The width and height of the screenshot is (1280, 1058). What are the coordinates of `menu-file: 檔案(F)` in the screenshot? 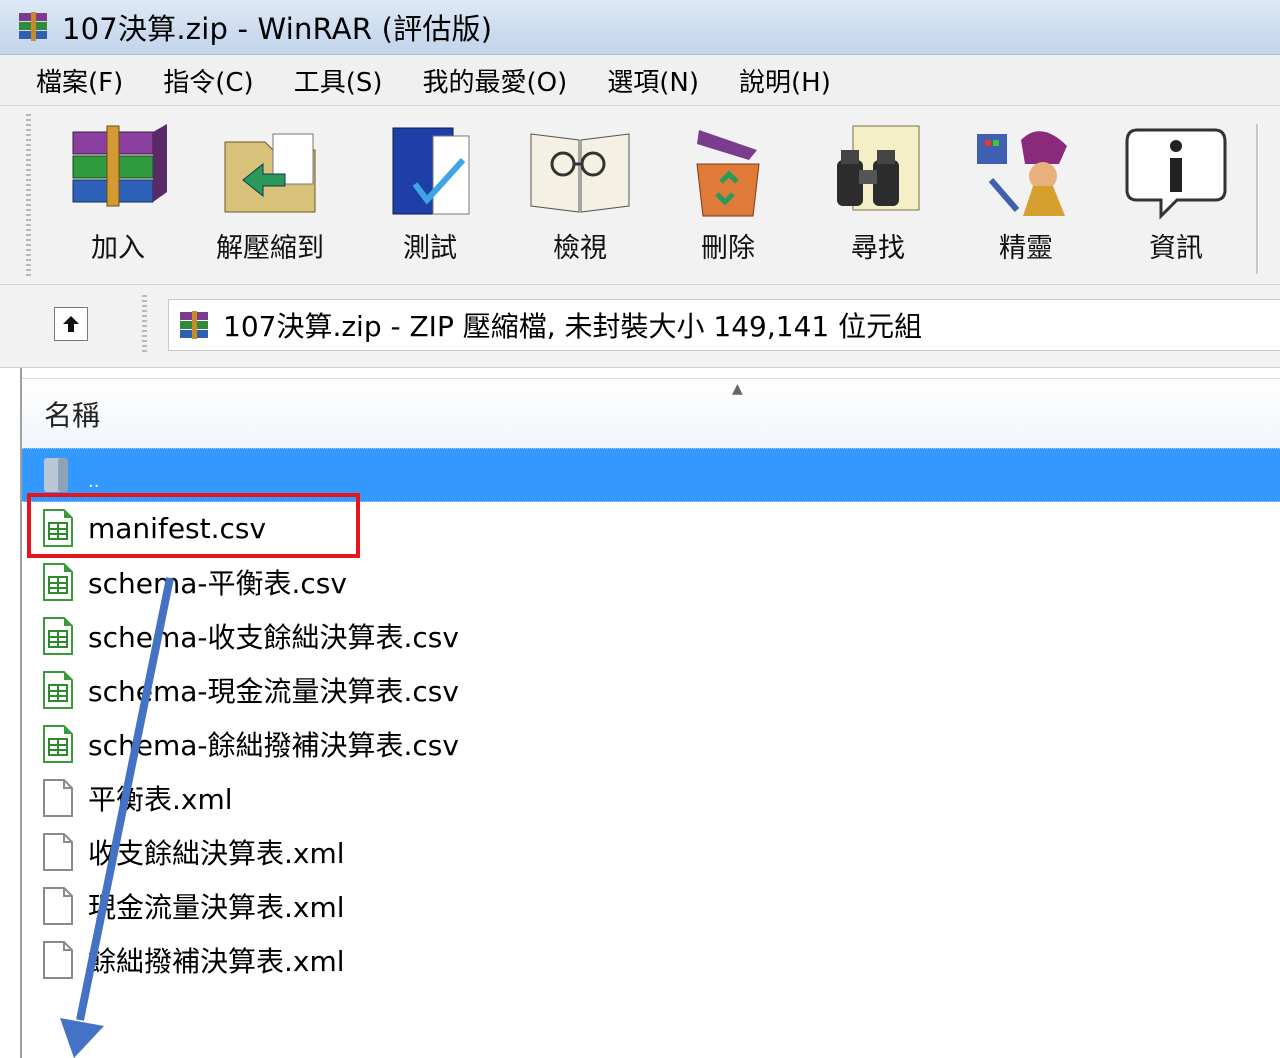 It's located at (72, 80).